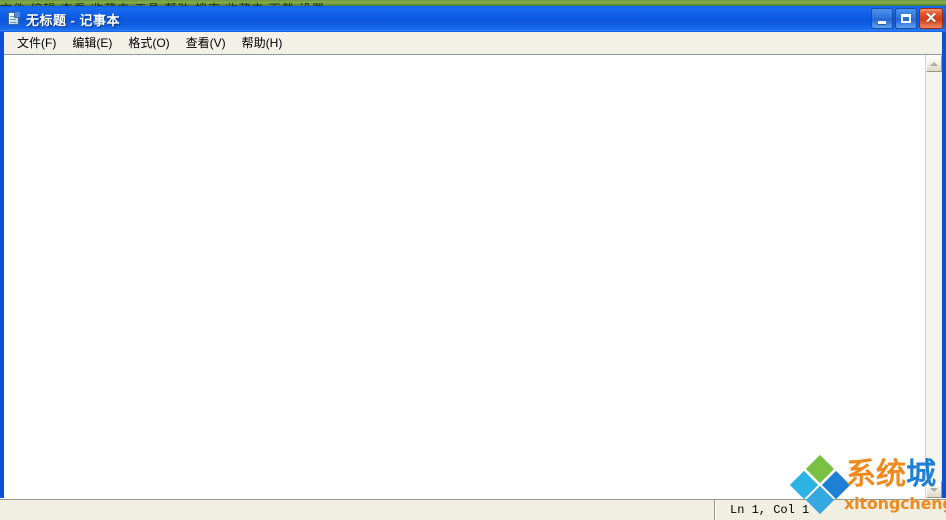  I want to click on scrollbar-up-button, so click(934, 63).